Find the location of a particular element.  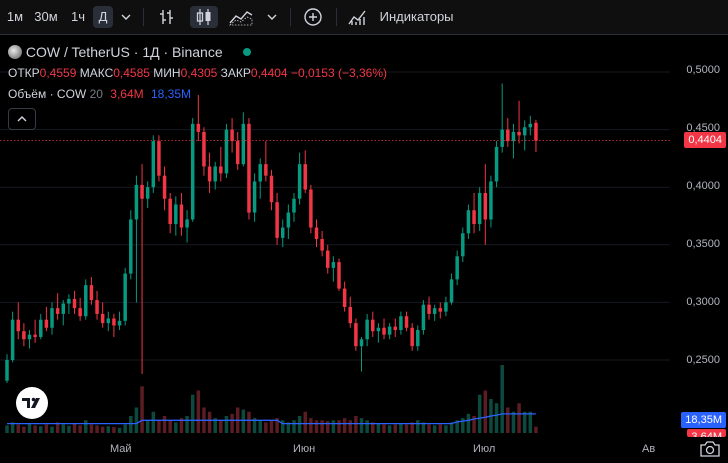

interval-1m-button: 1м is located at coordinates (15, 17).